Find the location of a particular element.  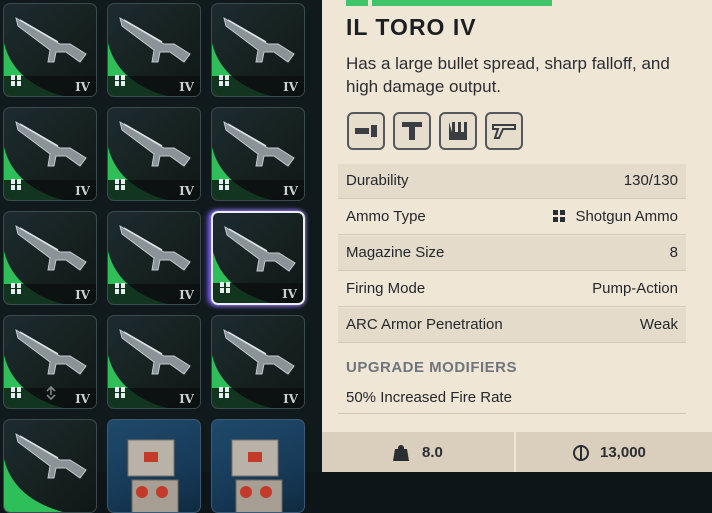

stat-row-arc-armor-penetration: ARC Armor Penetration Weak is located at coordinates (512, 325).